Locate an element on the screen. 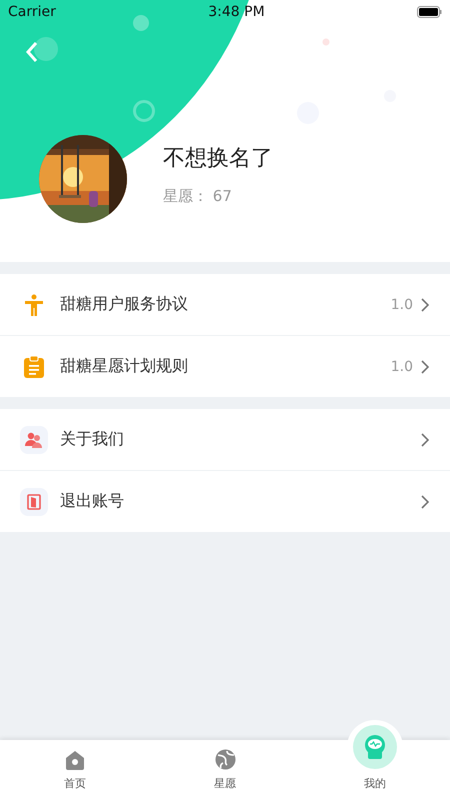  menu-label: 退出账号 is located at coordinates (92, 501).